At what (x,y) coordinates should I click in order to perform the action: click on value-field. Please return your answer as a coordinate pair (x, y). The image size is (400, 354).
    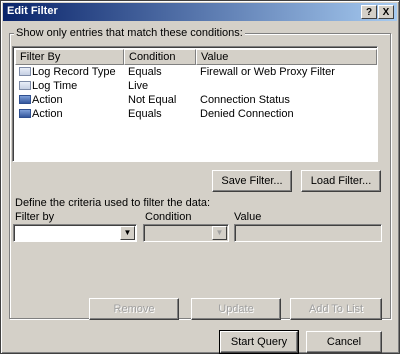
    Looking at the image, I should click on (308, 233).